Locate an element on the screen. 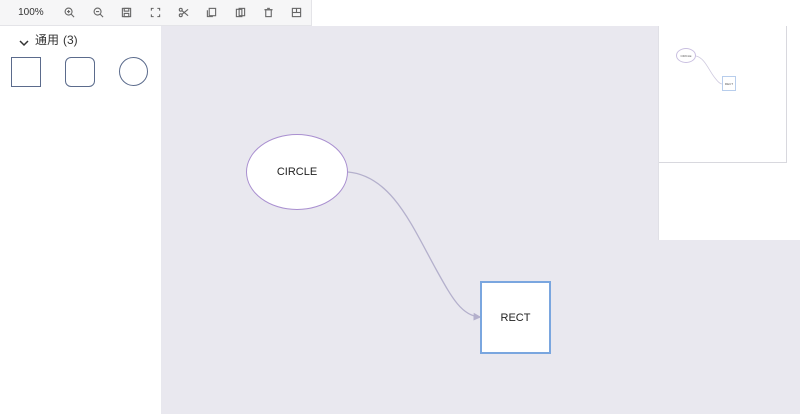 The height and width of the screenshot is (414, 800). zoom-in-icon is located at coordinates (69, 12).